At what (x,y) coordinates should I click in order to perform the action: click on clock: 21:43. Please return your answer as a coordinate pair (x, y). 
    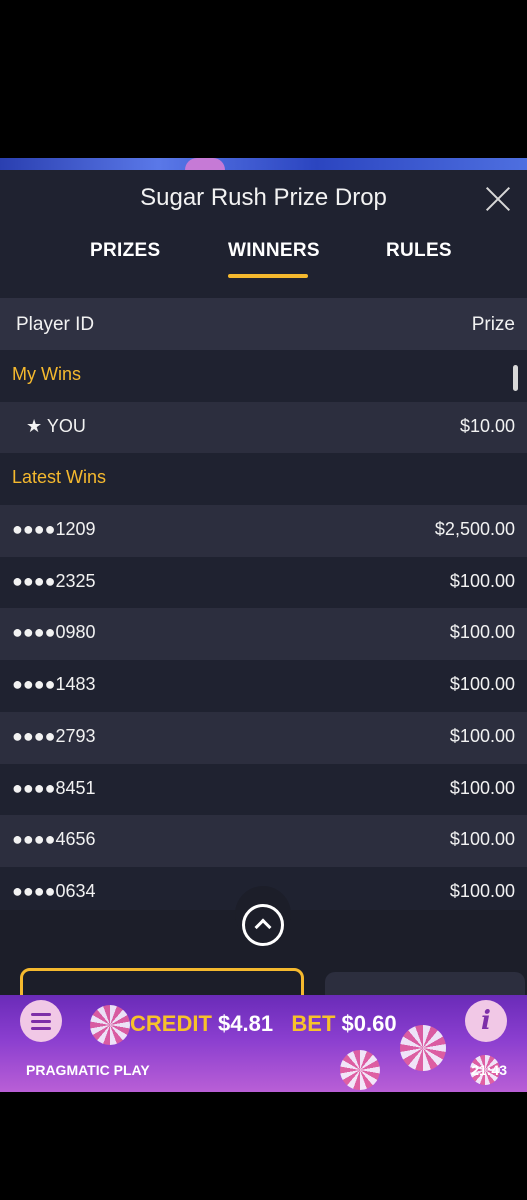
    Looking at the image, I should click on (489, 1070).